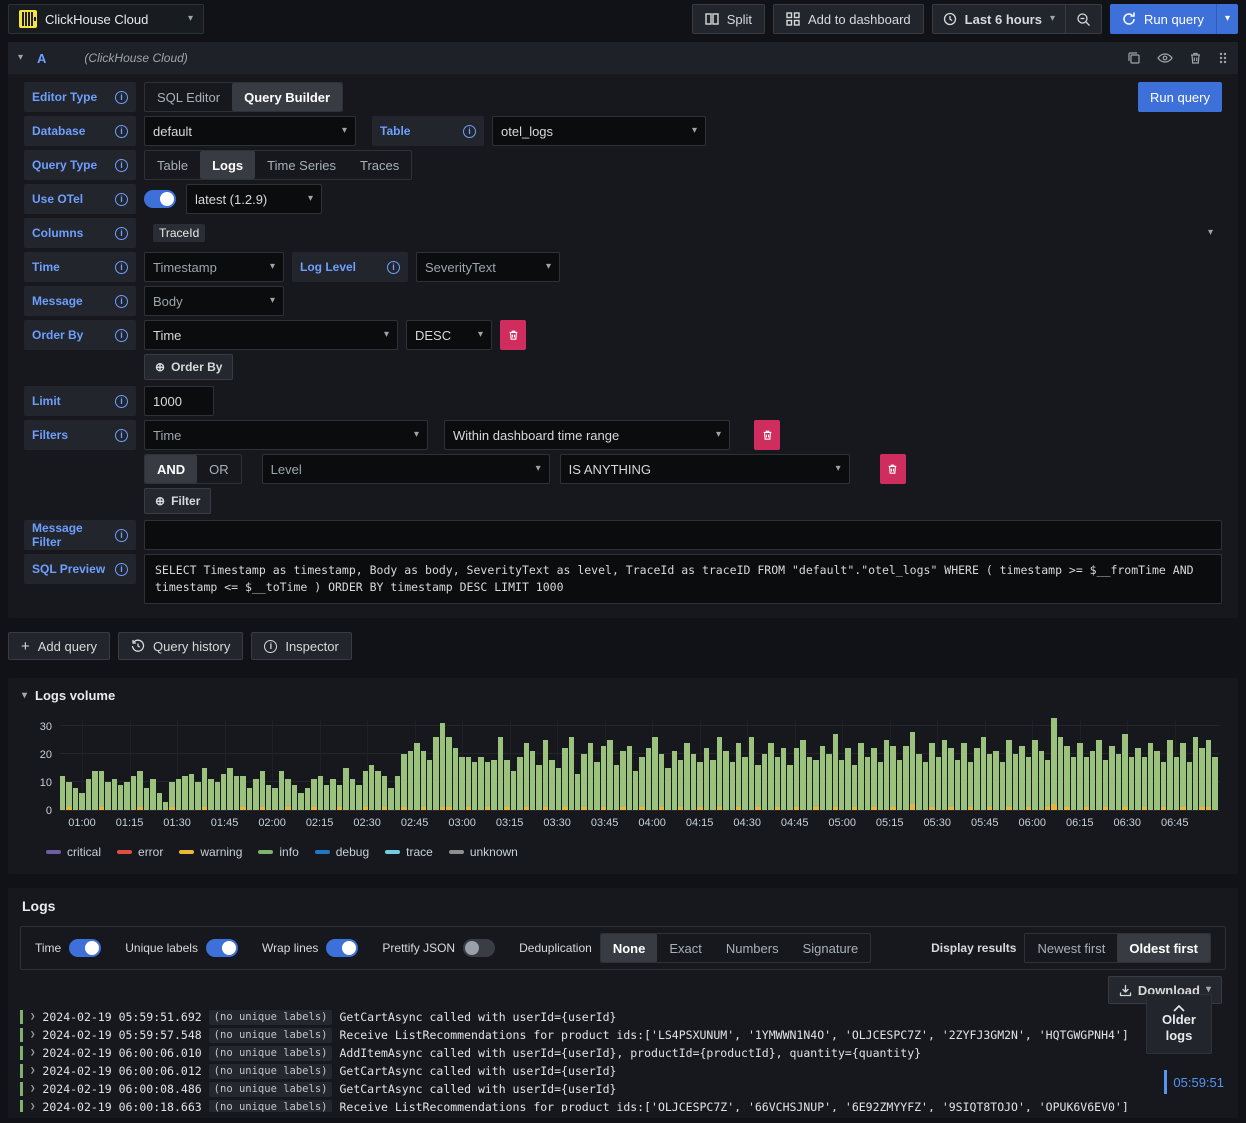  What do you see at coordinates (24, 695) in the screenshot?
I see `collapse-panel-icon: ▾` at bounding box center [24, 695].